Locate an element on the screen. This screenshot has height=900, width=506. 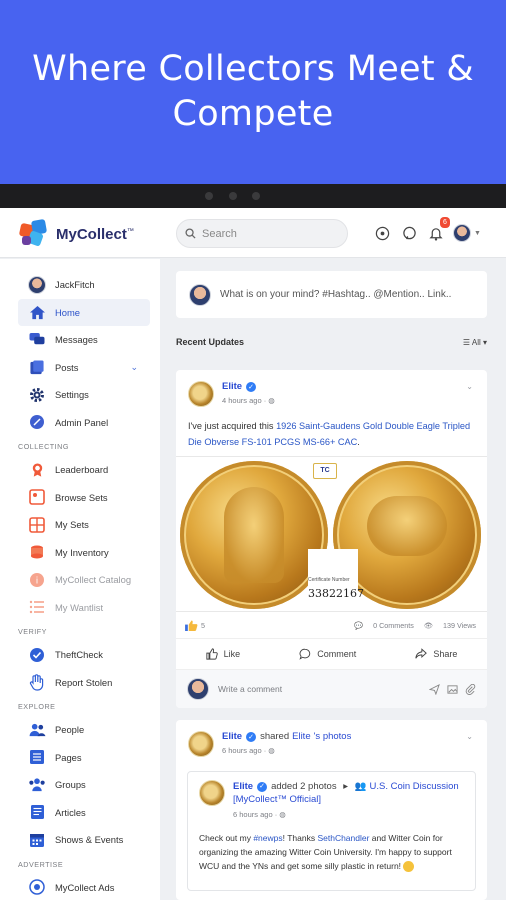
sidebar-item-posts: Posts ⌄ is located at coordinates (80, 368).